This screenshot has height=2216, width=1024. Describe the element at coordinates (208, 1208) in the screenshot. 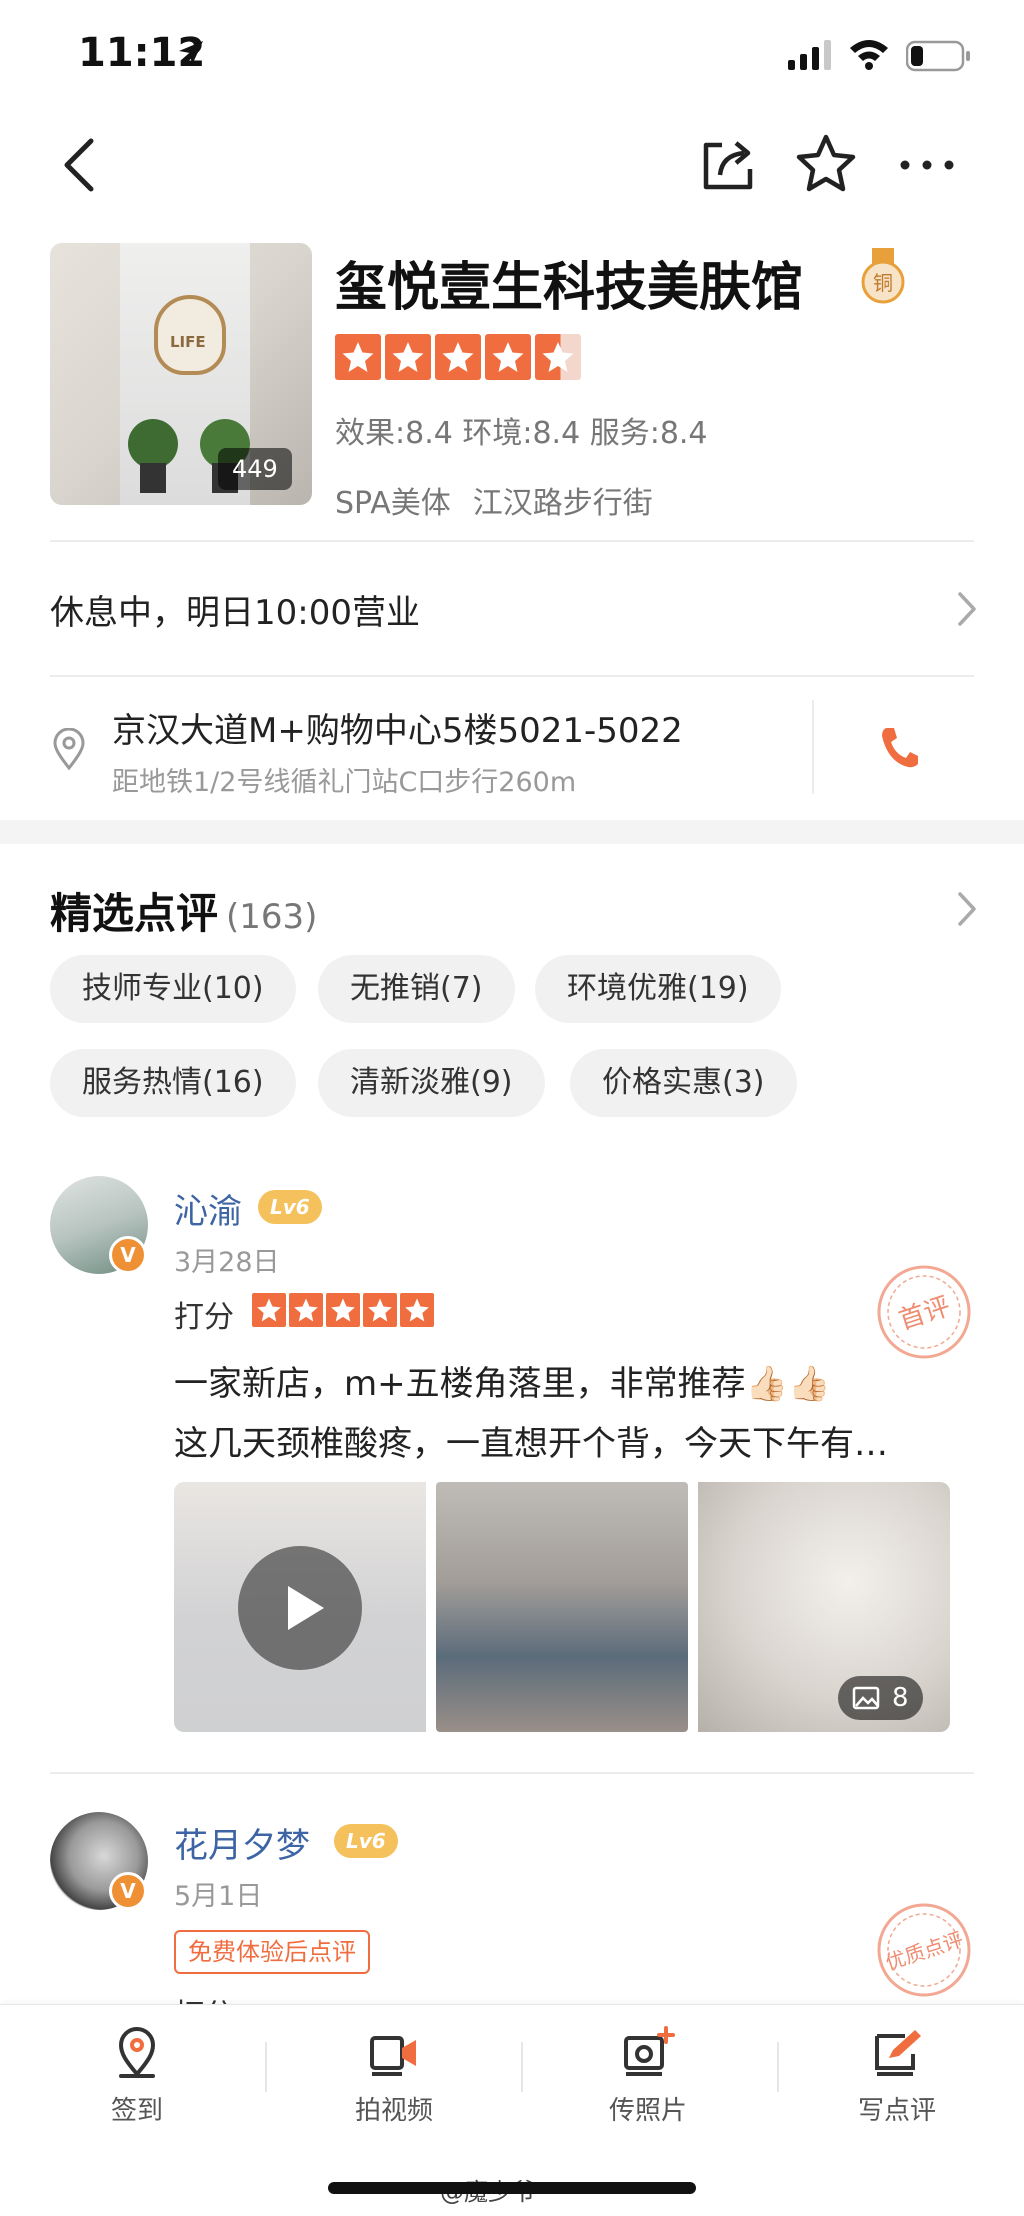

I see `review-username: 沁渝` at that location.